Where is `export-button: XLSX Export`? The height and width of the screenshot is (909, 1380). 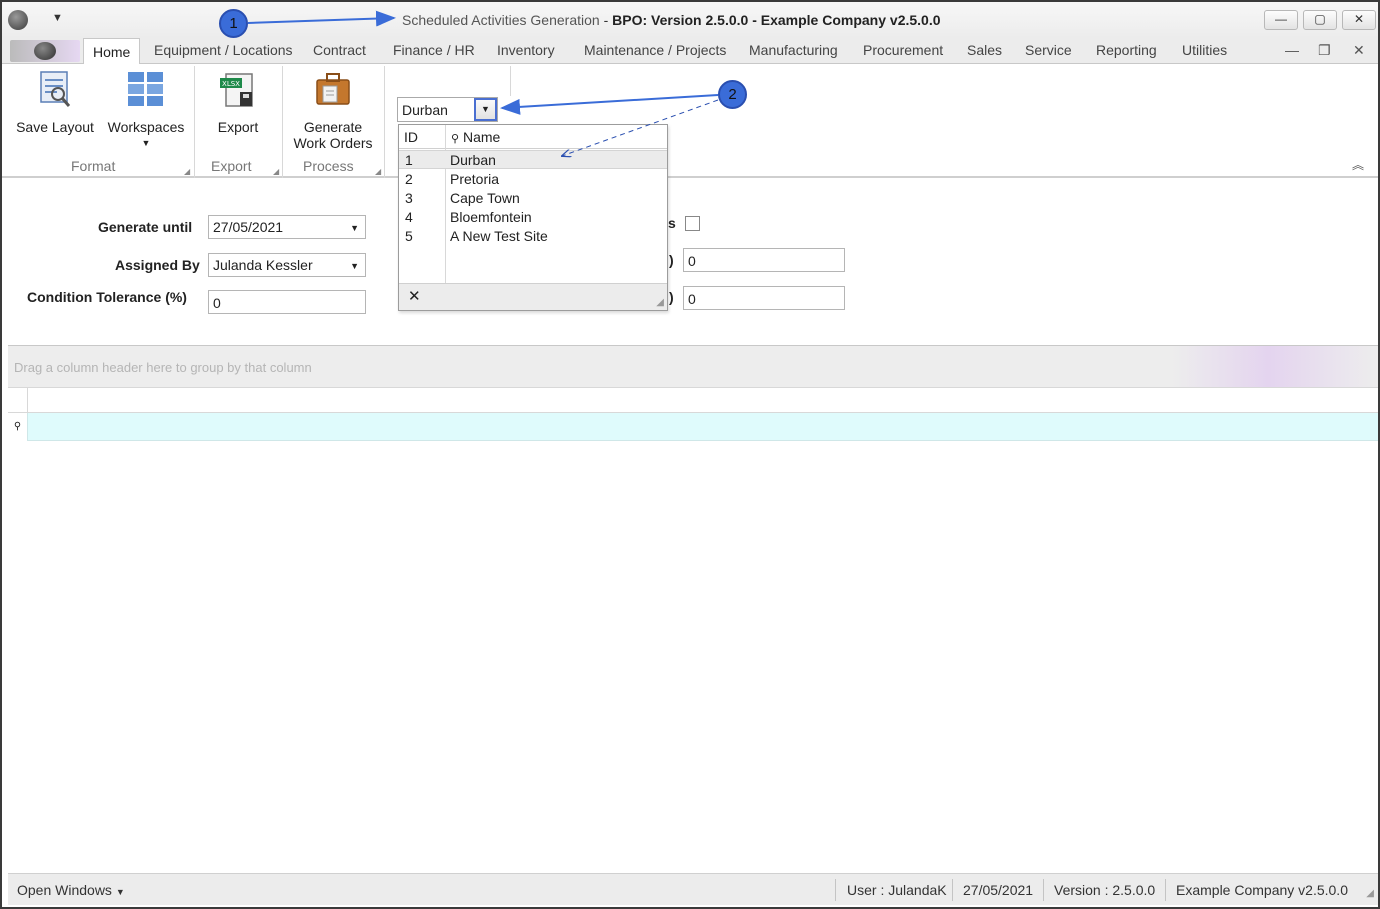
export-button: XLSX Export is located at coordinates (238, 102).